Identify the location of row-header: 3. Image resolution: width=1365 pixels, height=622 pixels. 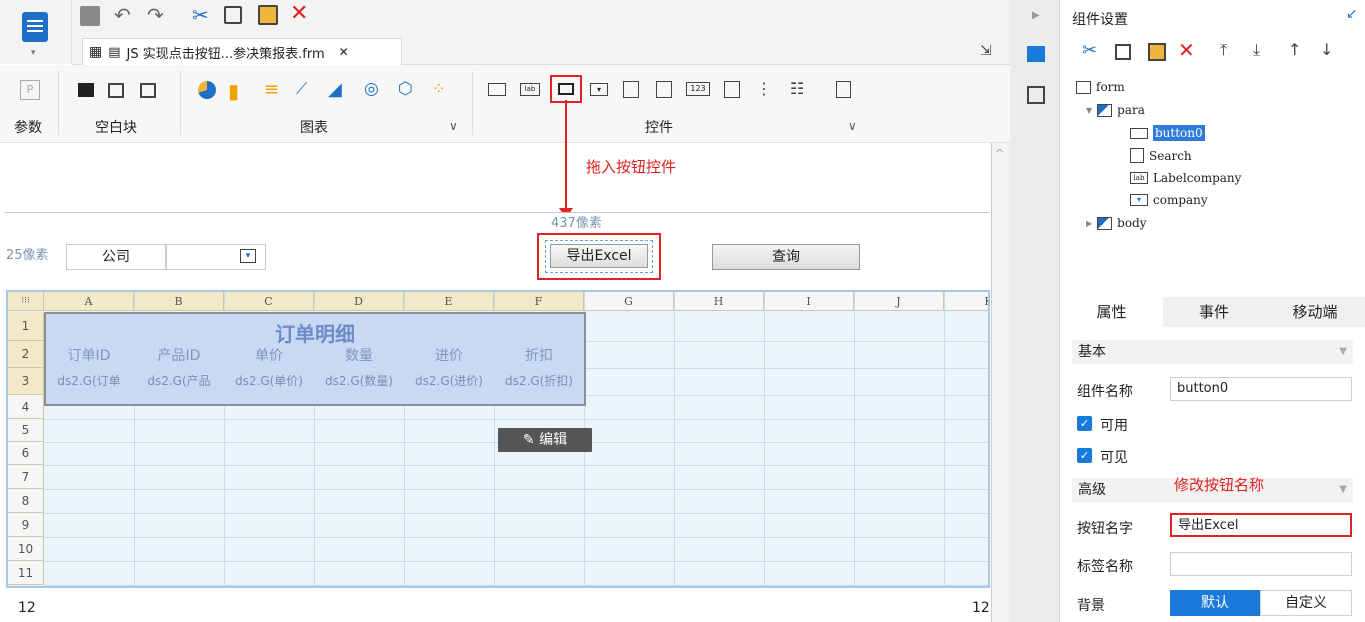
(26, 381).